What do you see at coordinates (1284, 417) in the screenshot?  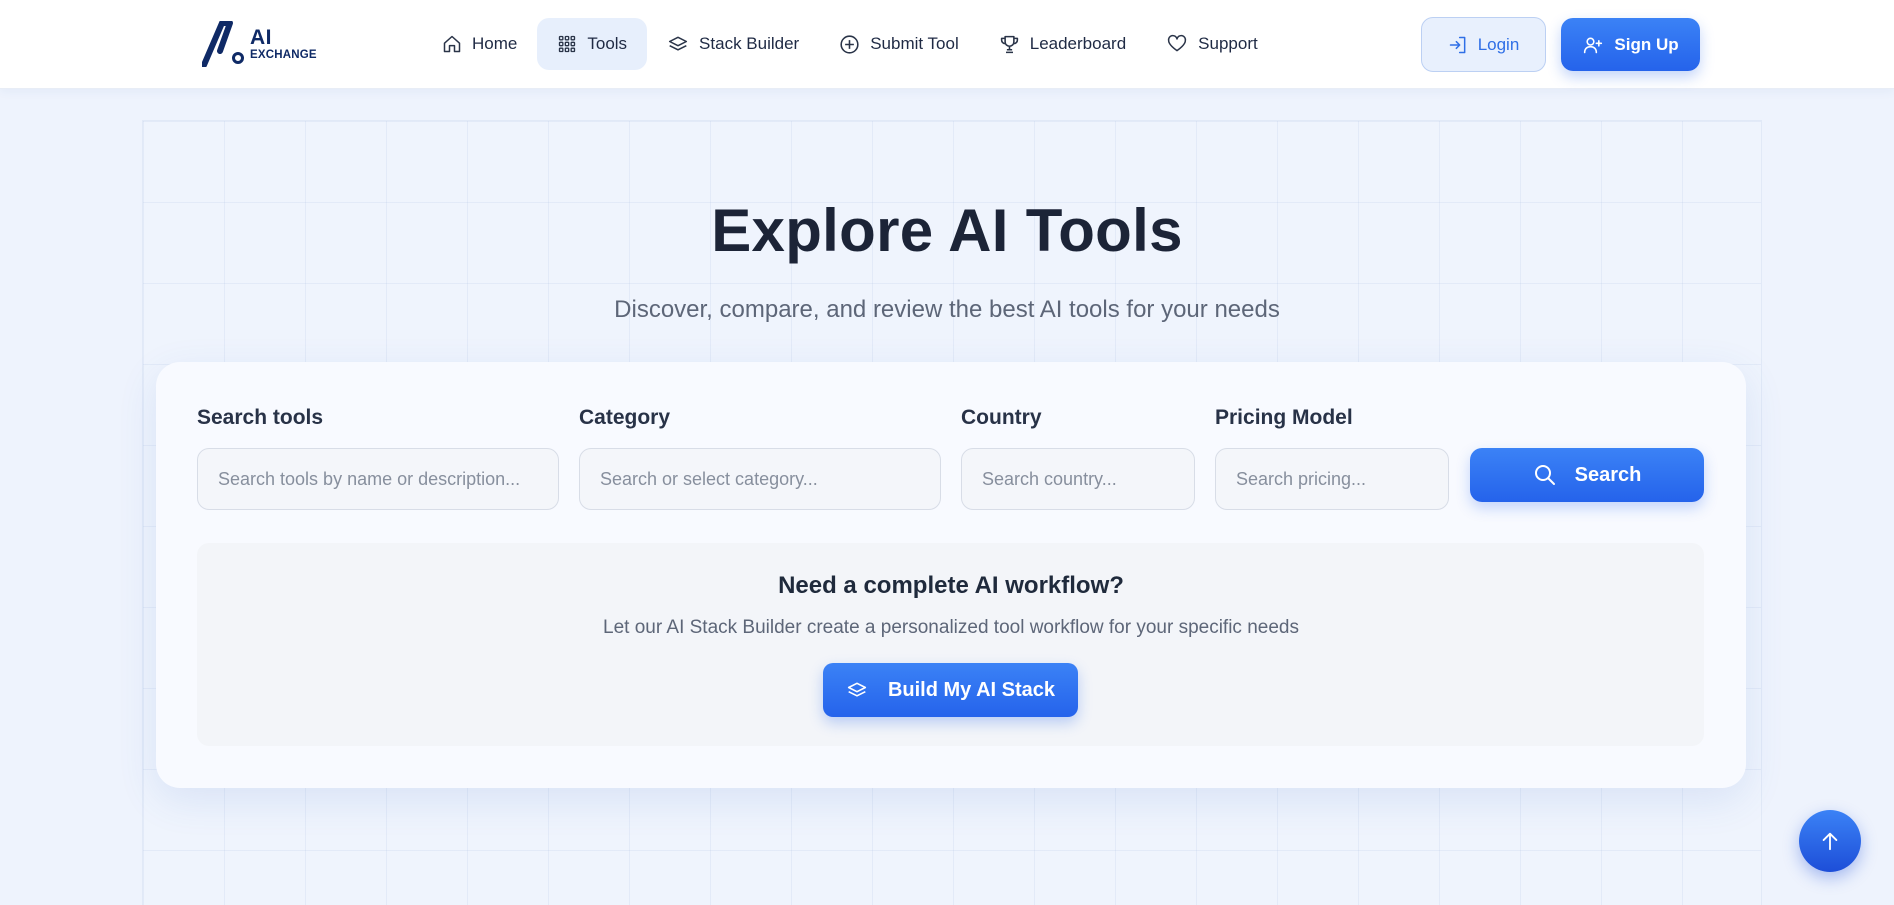 I see `pricing-model-label: Pricing Model` at bounding box center [1284, 417].